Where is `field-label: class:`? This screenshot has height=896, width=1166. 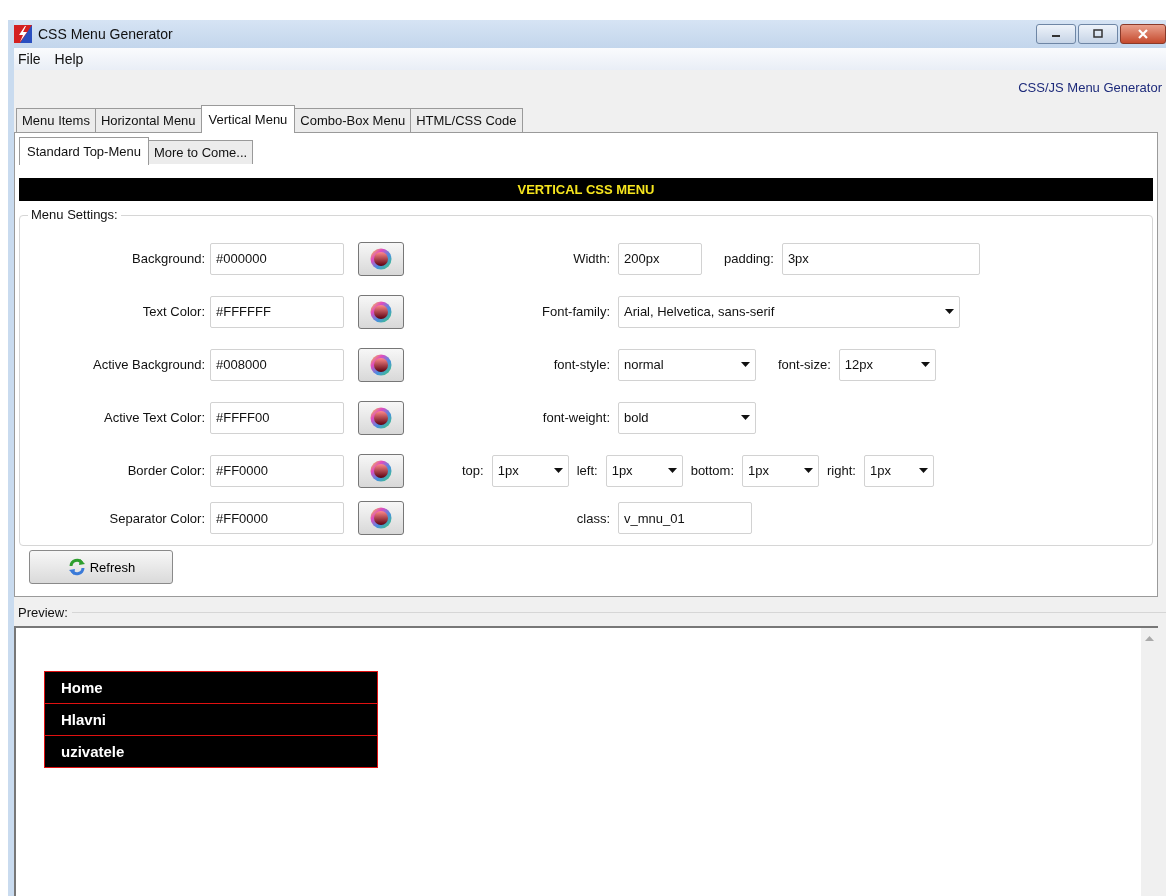
field-label: class: is located at coordinates (592, 518).